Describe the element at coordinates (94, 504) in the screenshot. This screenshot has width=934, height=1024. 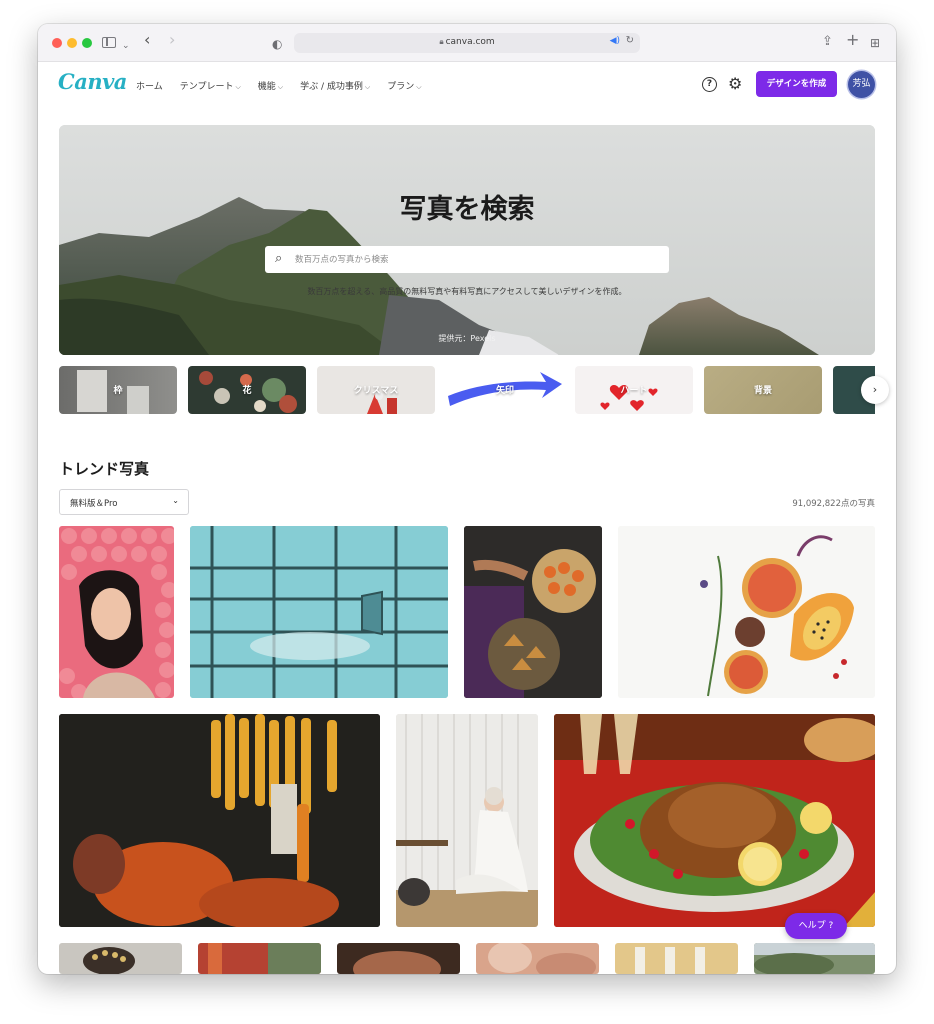
I see `filter-value: 無料版＆Pro` at that location.